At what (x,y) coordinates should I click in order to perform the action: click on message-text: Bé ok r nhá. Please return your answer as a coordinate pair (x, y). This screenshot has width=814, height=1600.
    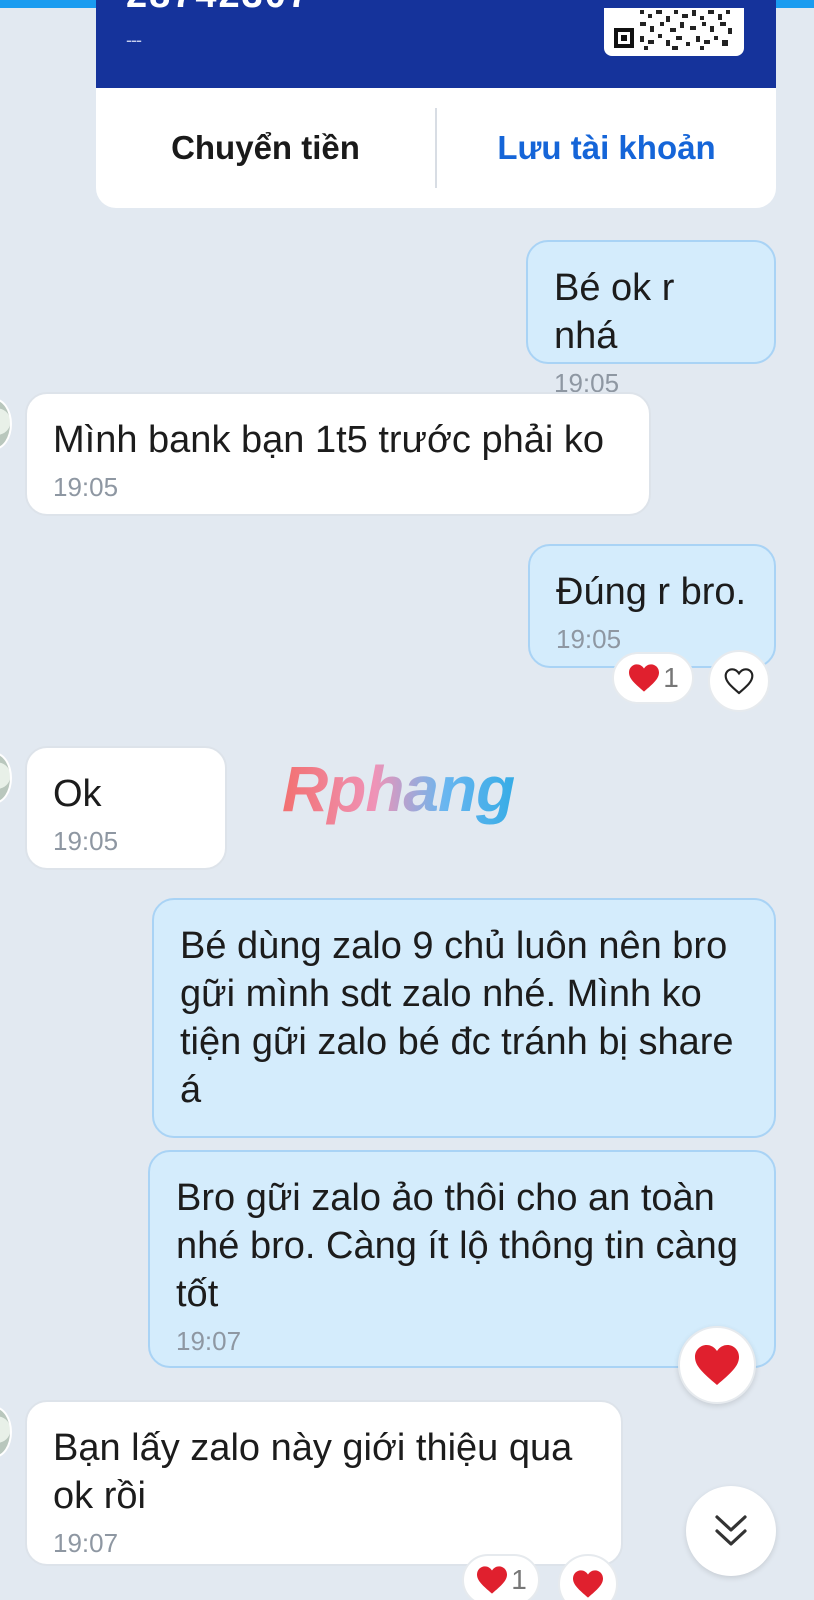
    Looking at the image, I should click on (619, 312).